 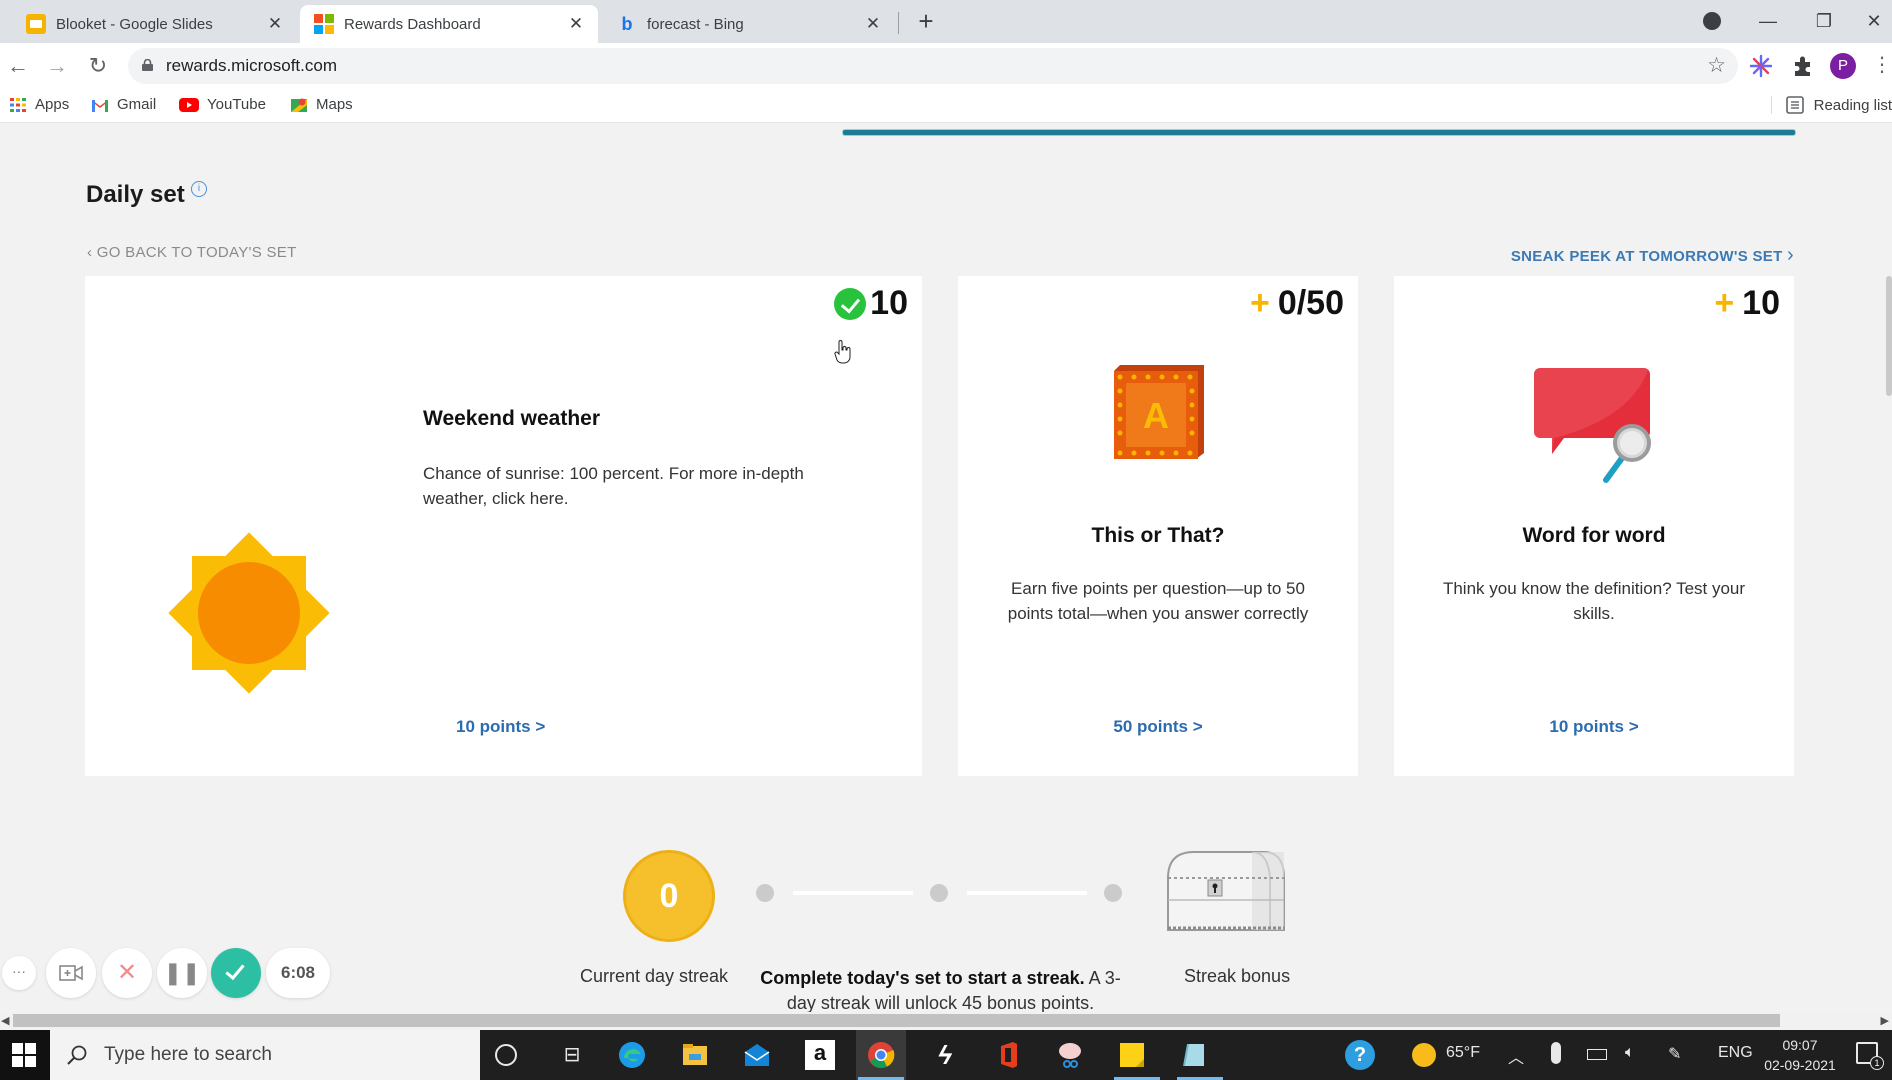 I want to click on recorder-timer: 6:08, so click(x=298, y=973).